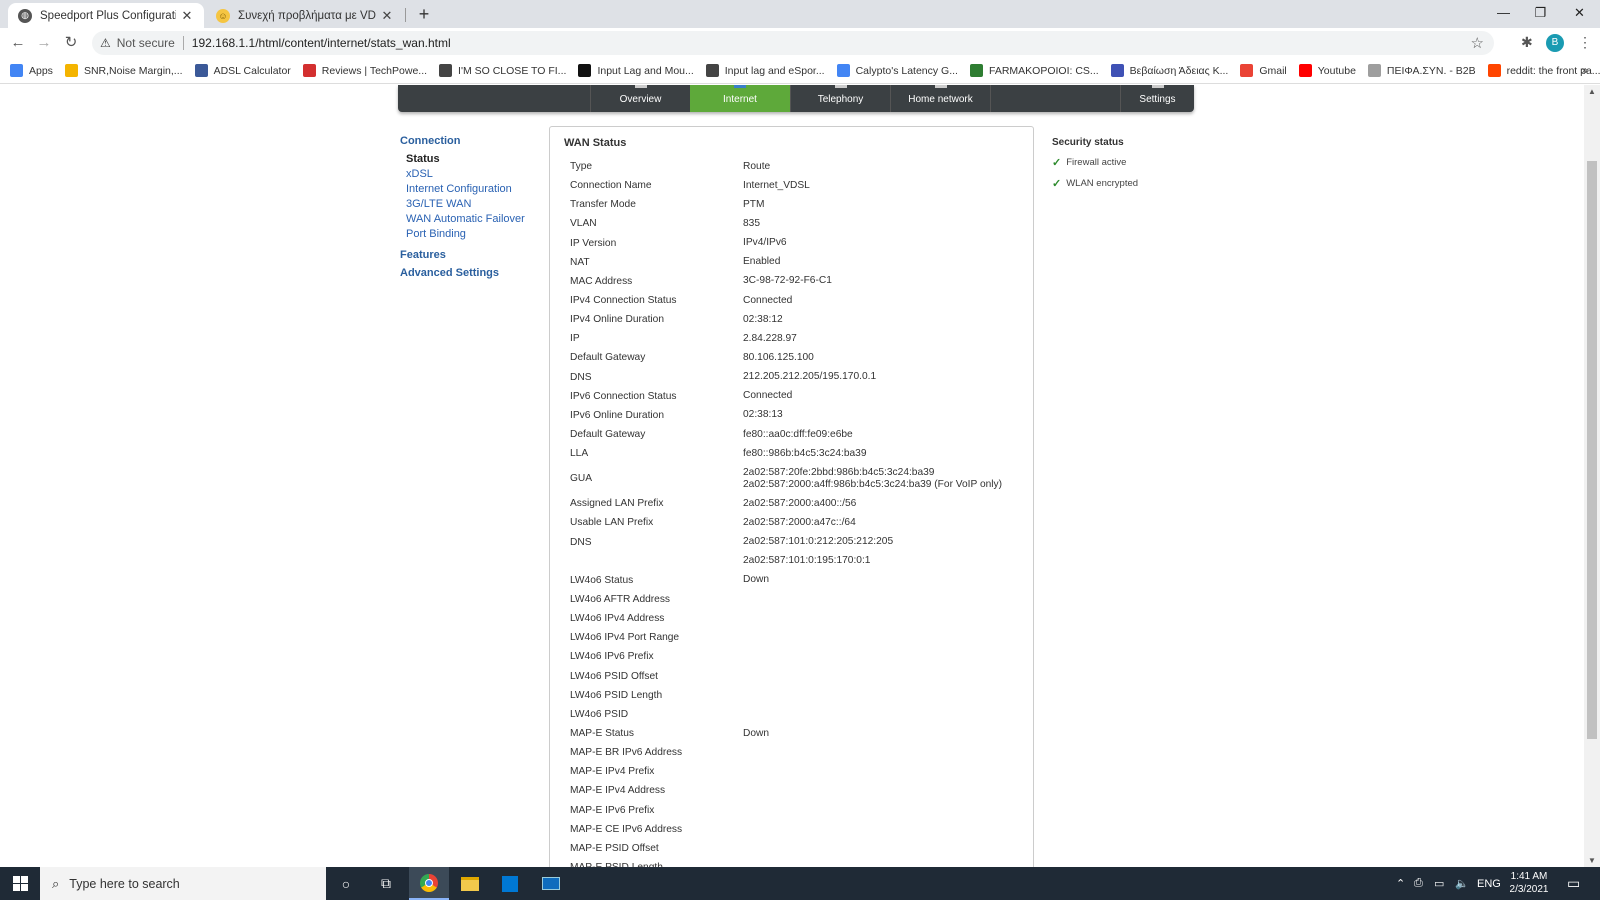  Describe the element at coordinates (1157, 98) in the screenshot. I see `nav-settings: Settings` at that location.